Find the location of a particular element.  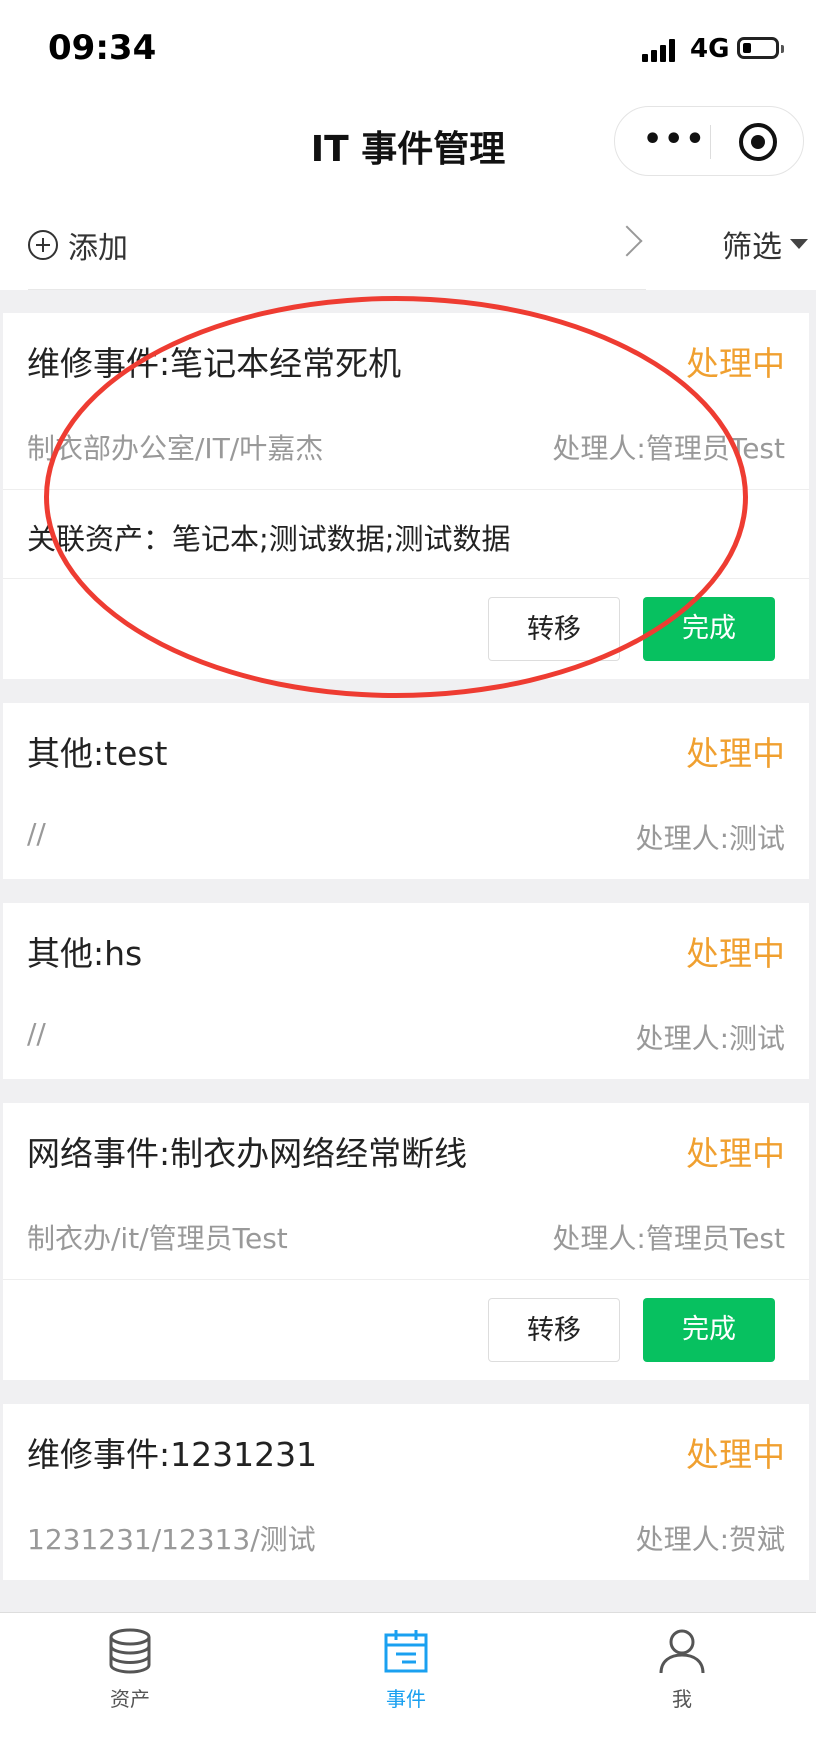

event-header: 维修事件:笔记本经常死机 处理中 is located at coordinates (406, 357).